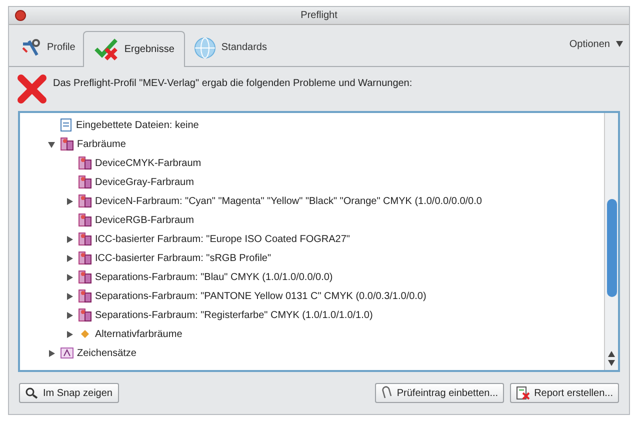  Describe the element at coordinates (205, 48) in the screenshot. I see `globe-icon` at that location.